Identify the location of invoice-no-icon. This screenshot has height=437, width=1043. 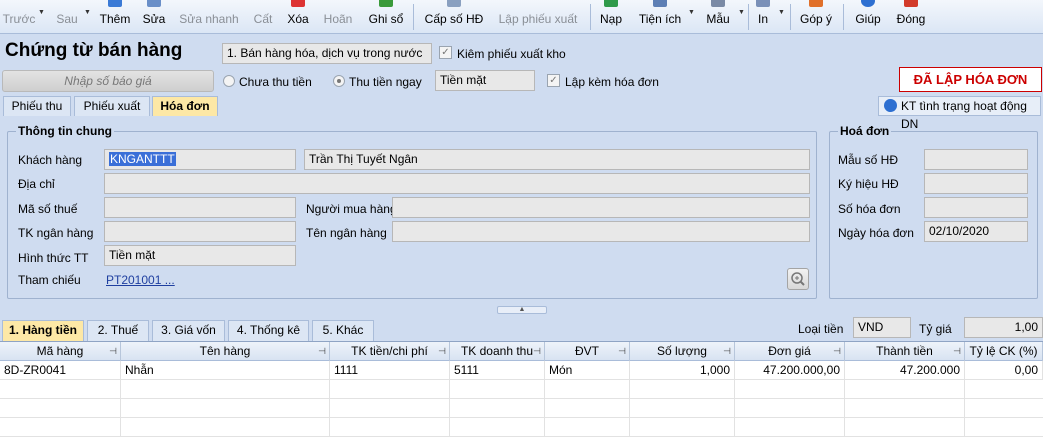
(454, 3).